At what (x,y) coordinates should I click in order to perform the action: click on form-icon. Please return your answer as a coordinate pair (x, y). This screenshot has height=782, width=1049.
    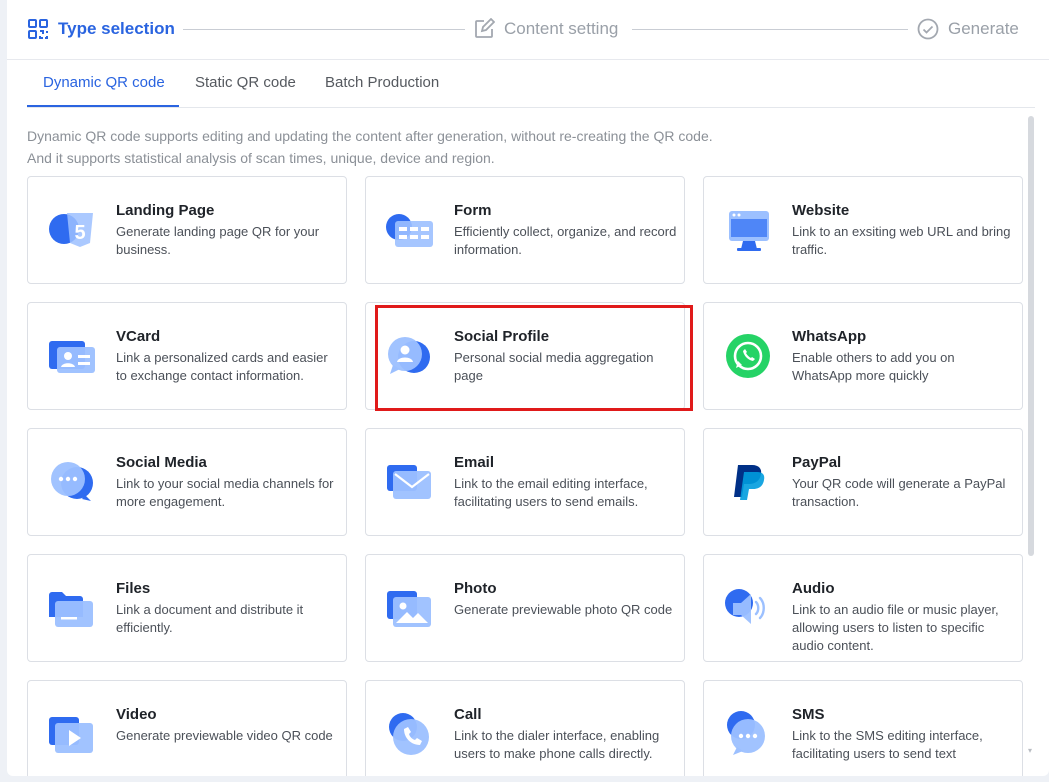
    Looking at the image, I should click on (409, 230).